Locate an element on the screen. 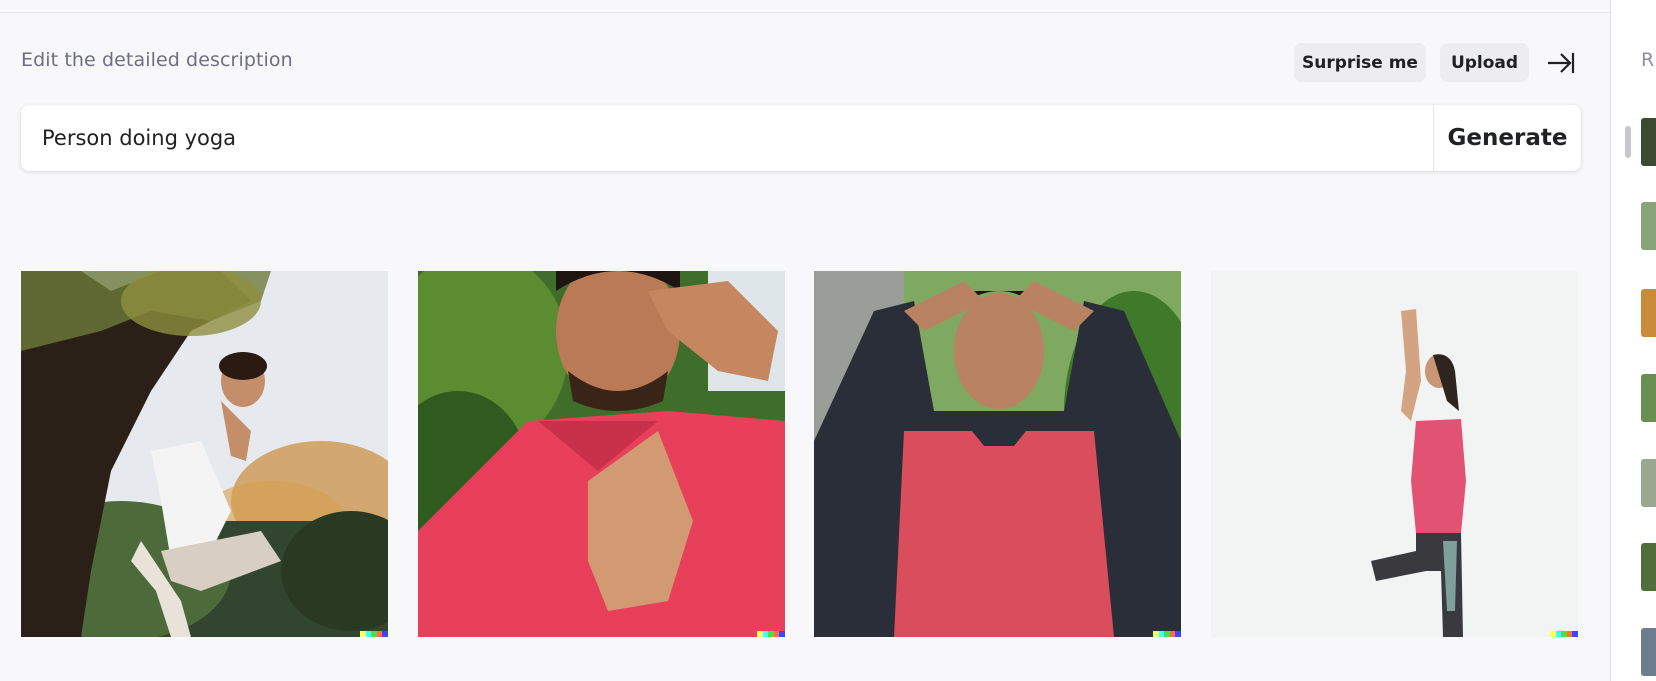  prompt-input is located at coordinates (727, 138).